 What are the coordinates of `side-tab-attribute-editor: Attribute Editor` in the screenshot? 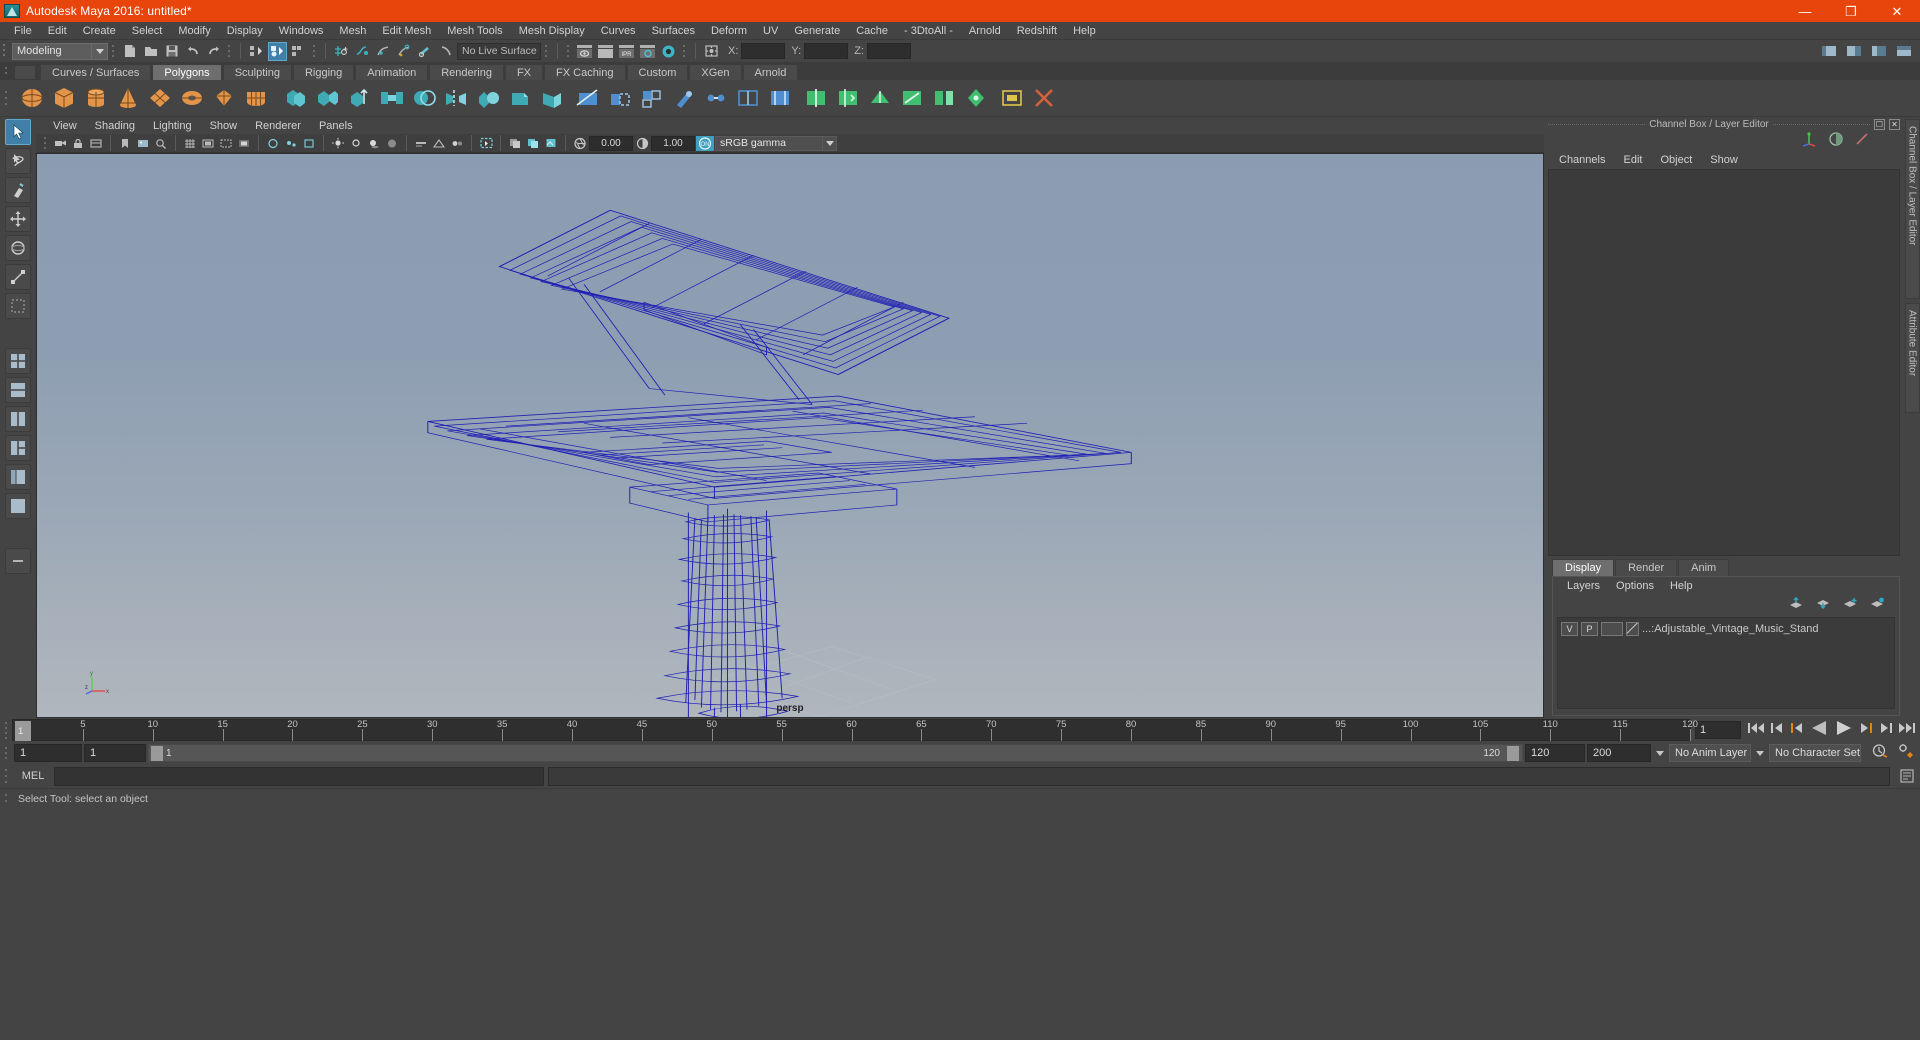 It's located at (1912, 358).